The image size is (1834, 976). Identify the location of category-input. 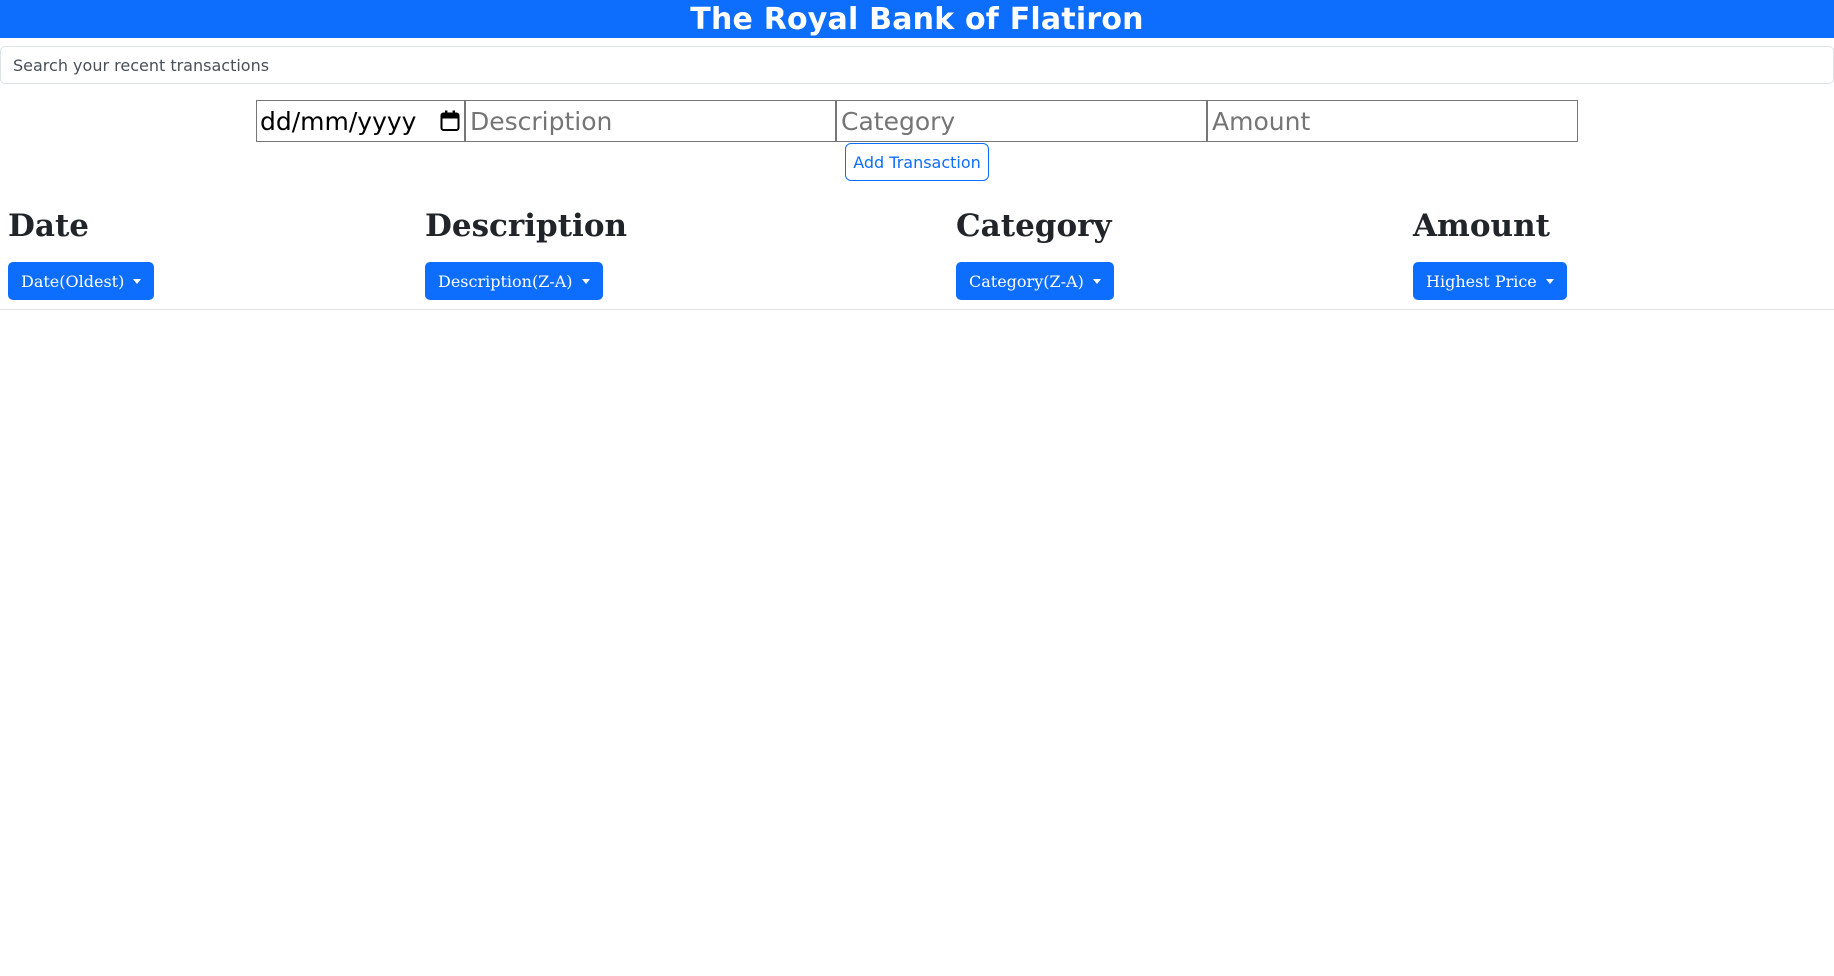
(1021, 121).